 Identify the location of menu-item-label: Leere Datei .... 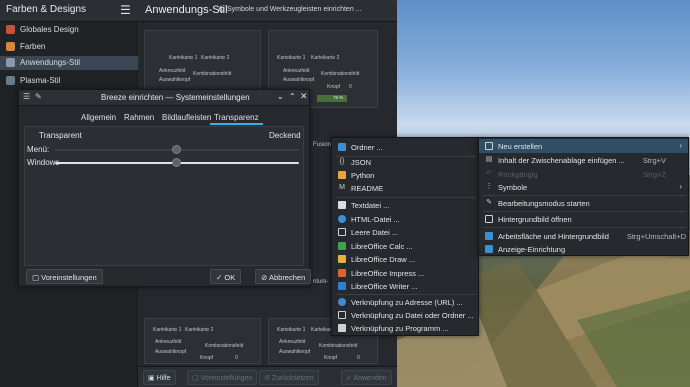
(375, 232).